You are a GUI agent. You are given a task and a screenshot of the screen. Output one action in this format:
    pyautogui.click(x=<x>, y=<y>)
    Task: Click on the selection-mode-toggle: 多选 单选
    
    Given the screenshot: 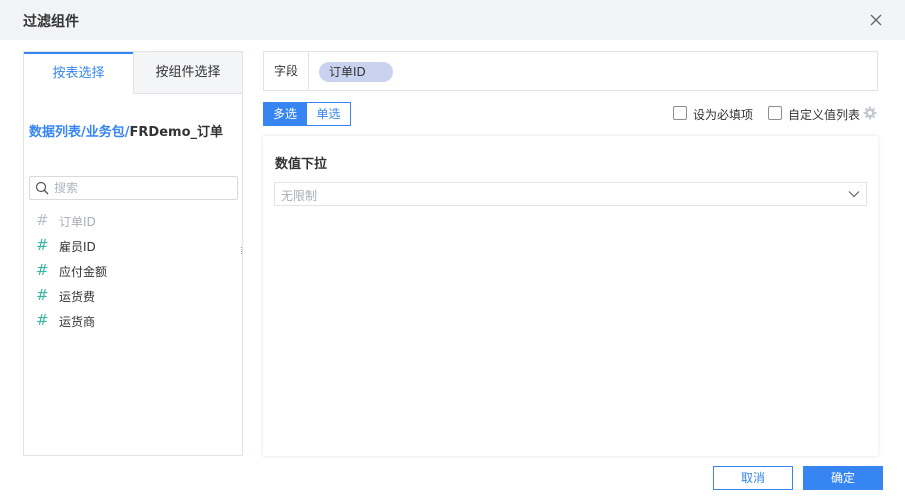 What is the action you would take?
    pyautogui.click(x=307, y=114)
    